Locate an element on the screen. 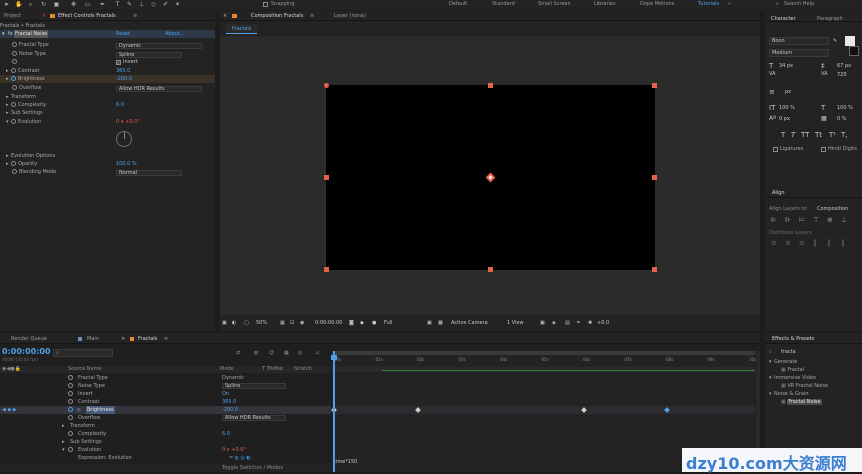 This screenshot has width=862, height=474. complexity-value: 6.0 is located at coordinates (120, 105).